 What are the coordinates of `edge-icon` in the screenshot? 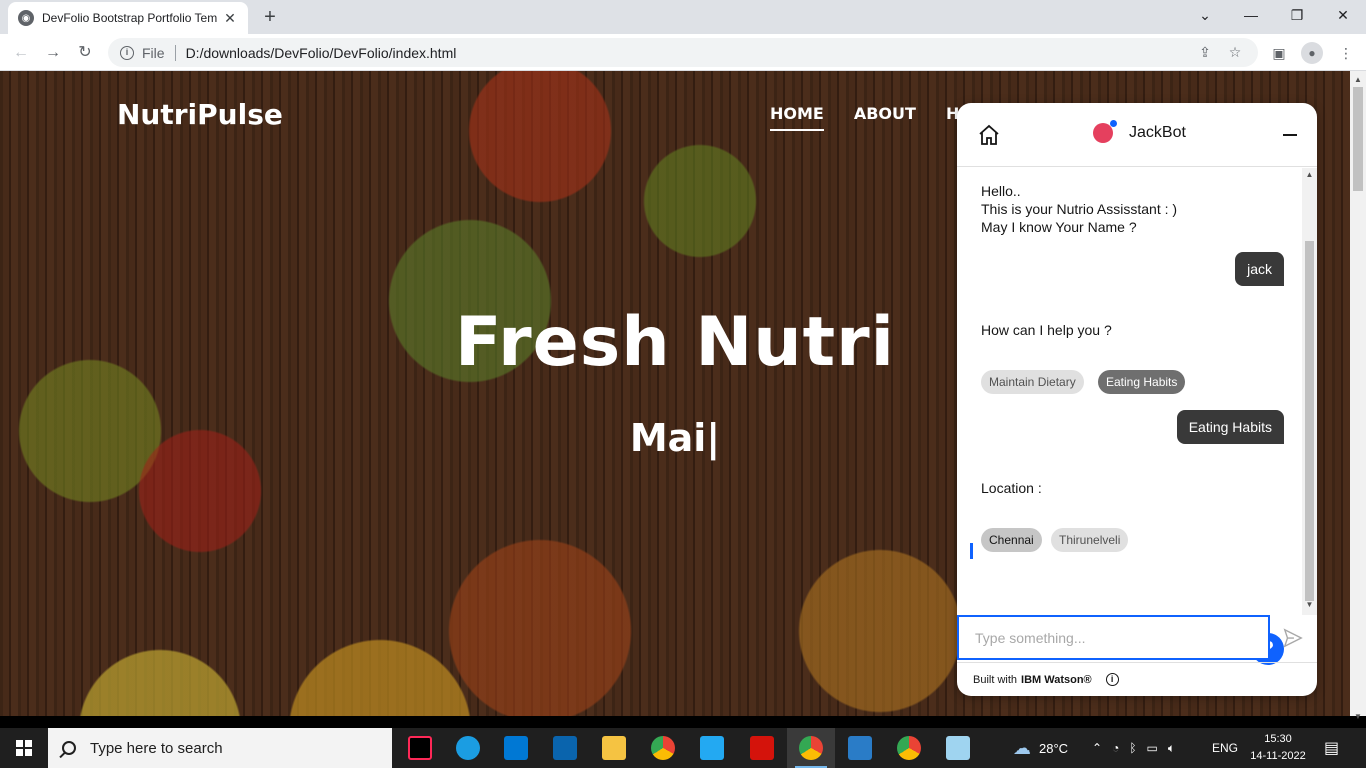 It's located at (468, 748).